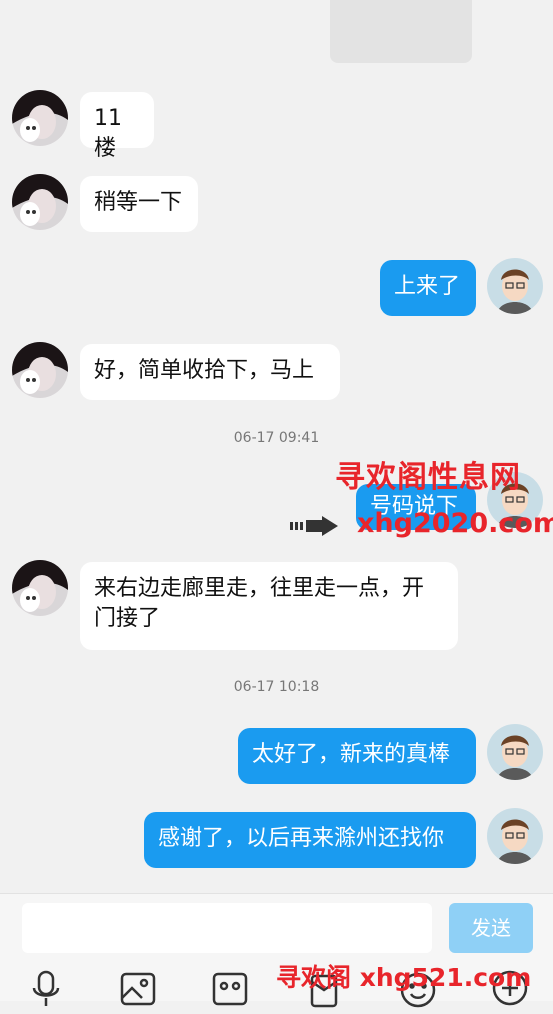 This screenshot has height=1014, width=553. Describe the element at coordinates (310, 840) in the screenshot. I see `message-bubble: 感谢了，以后再来滁州还找你` at that location.